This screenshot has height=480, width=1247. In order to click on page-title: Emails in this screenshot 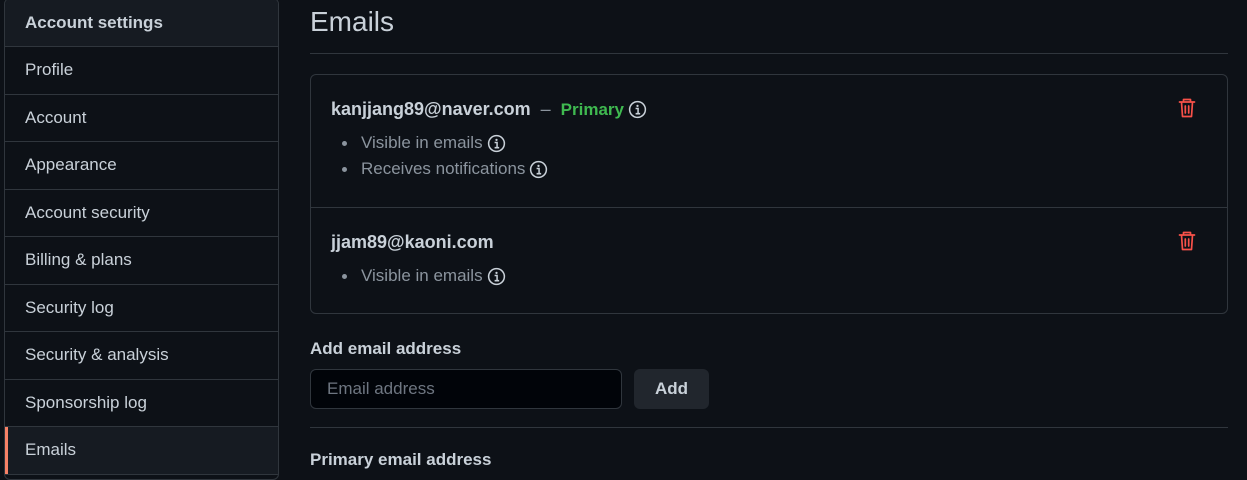, I will do `click(769, 27)`.